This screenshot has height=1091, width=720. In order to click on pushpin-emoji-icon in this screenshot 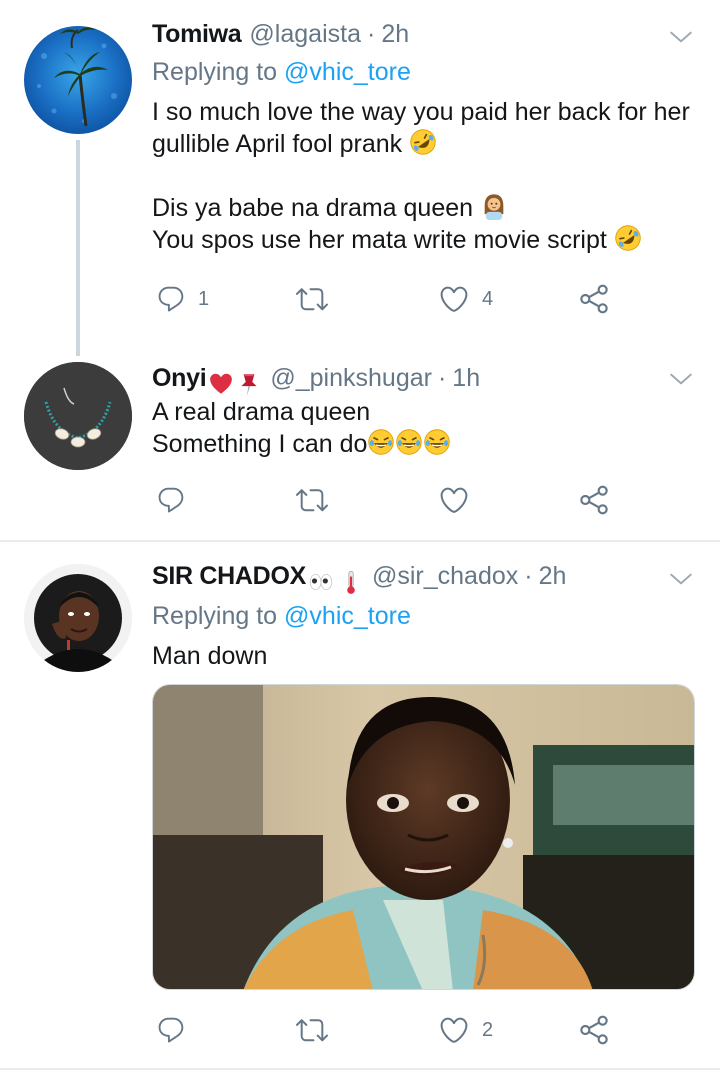, I will do `click(249, 384)`.